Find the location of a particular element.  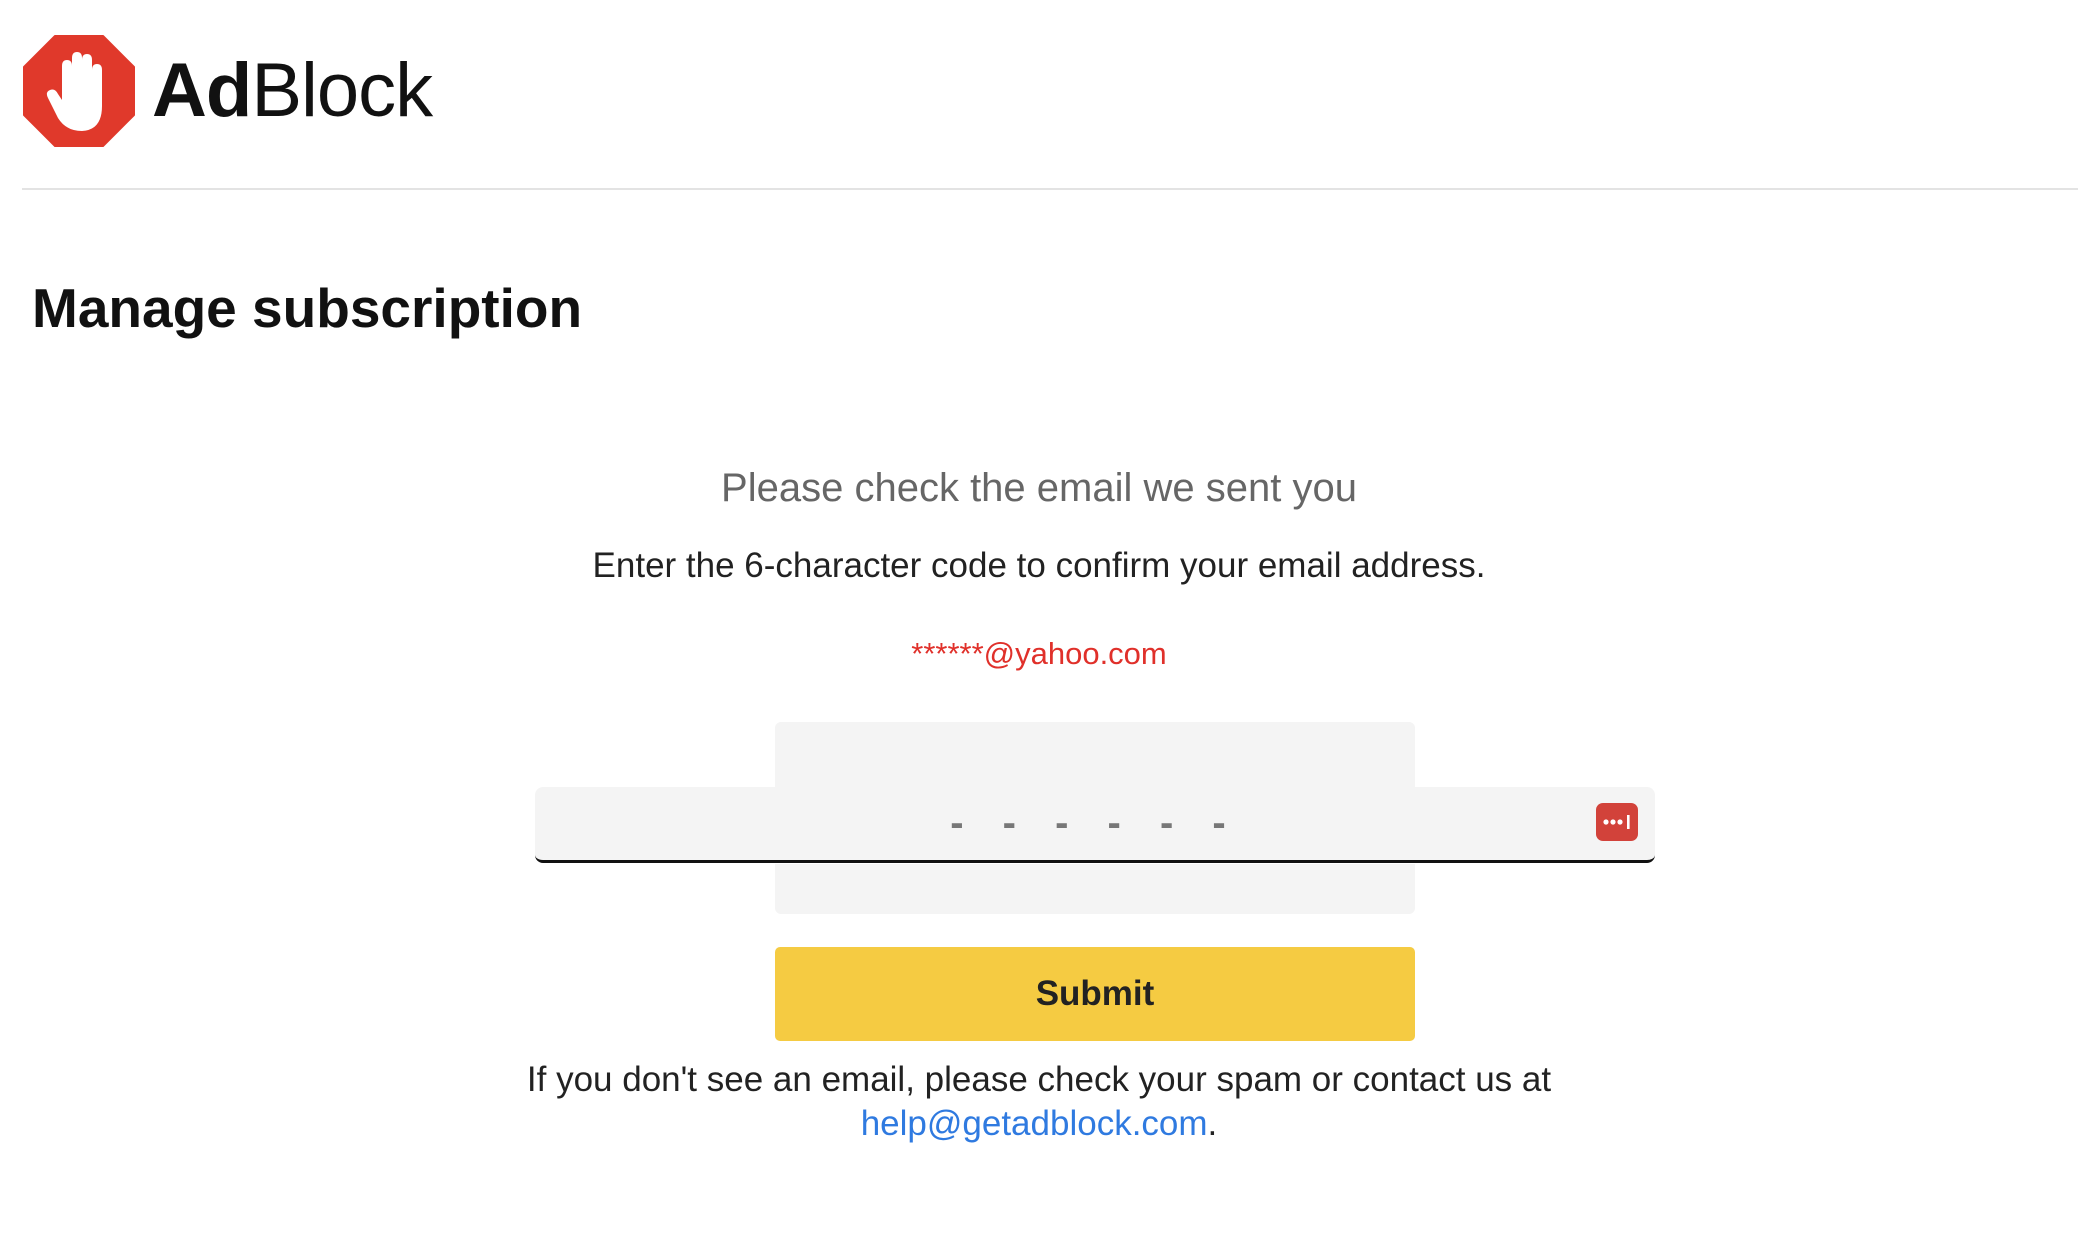

brand-wordmark: AdBlock is located at coordinates (292, 91).